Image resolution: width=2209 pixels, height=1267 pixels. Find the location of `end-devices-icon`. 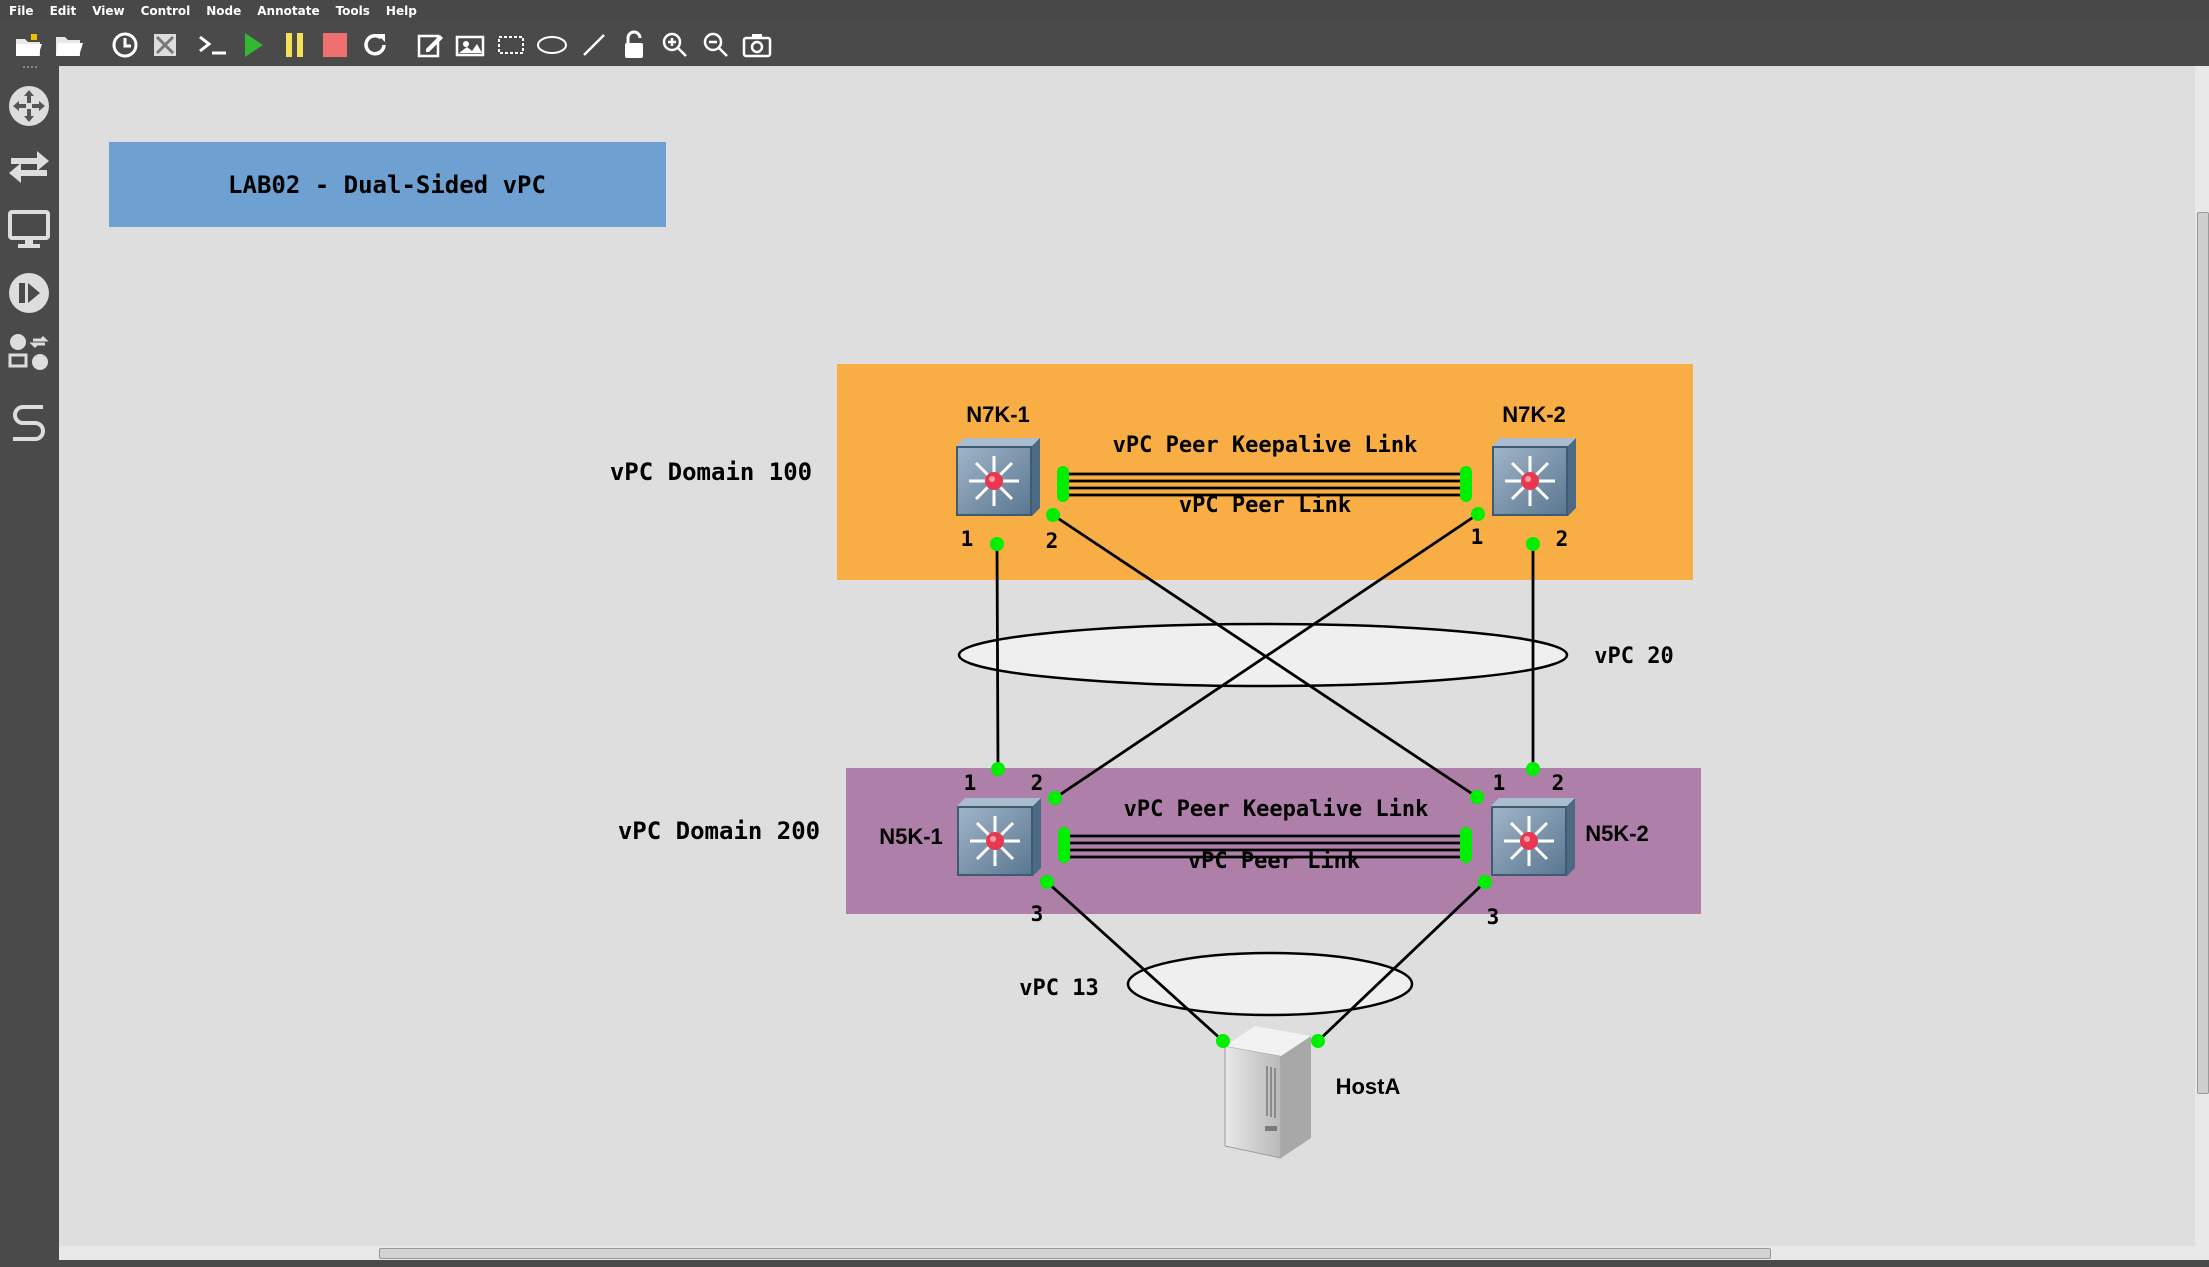

end-devices-icon is located at coordinates (29, 229).